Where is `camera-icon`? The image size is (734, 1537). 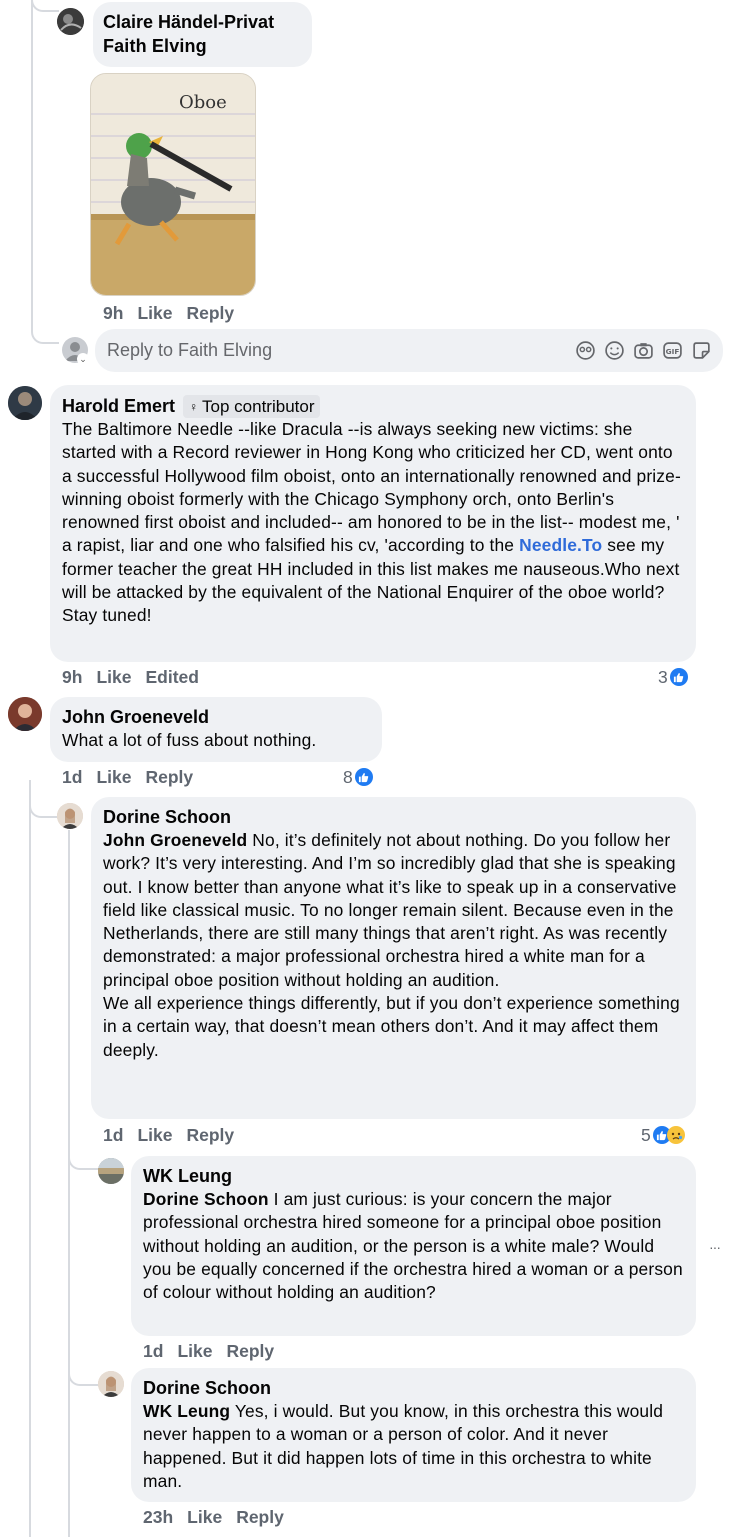
camera-icon is located at coordinates (643, 350).